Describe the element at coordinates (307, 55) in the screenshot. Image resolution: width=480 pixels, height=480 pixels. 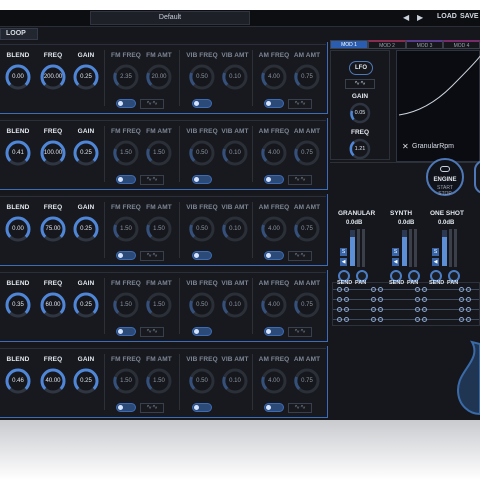
I see `am-amt-label: AM AMT` at that location.